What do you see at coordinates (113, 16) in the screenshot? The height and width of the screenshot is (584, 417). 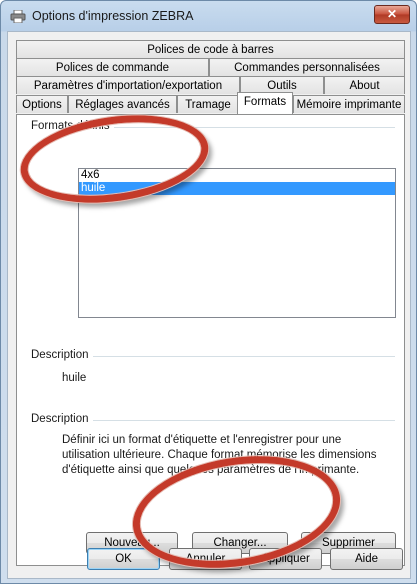 I see `window-title: Options d'impression ZEBRA` at bounding box center [113, 16].